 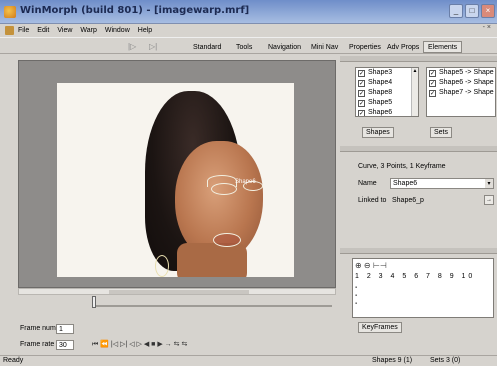 What do you see at coordinates (284, 47) in the screenshot?
I see `tab-navigation: Navigation` at bounding box center [284, 47].